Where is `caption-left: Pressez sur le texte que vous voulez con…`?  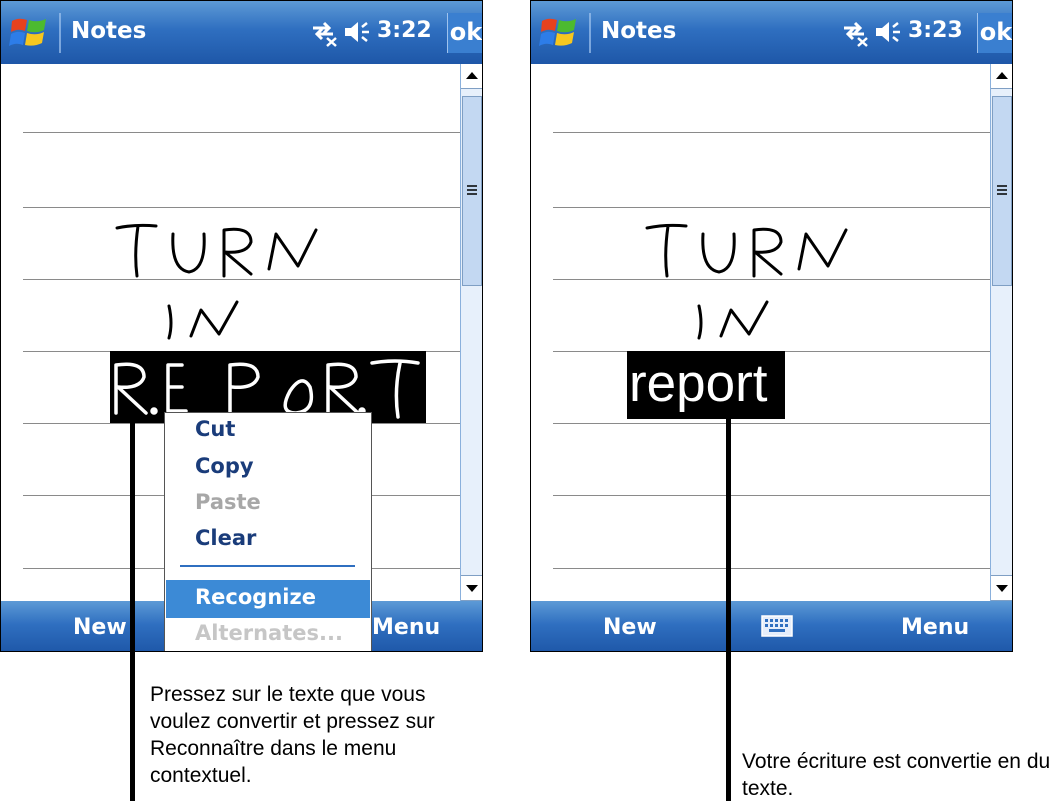 caption-left: Pressez sur le texte que vous voulez con… is located at coordinates (292, 735).